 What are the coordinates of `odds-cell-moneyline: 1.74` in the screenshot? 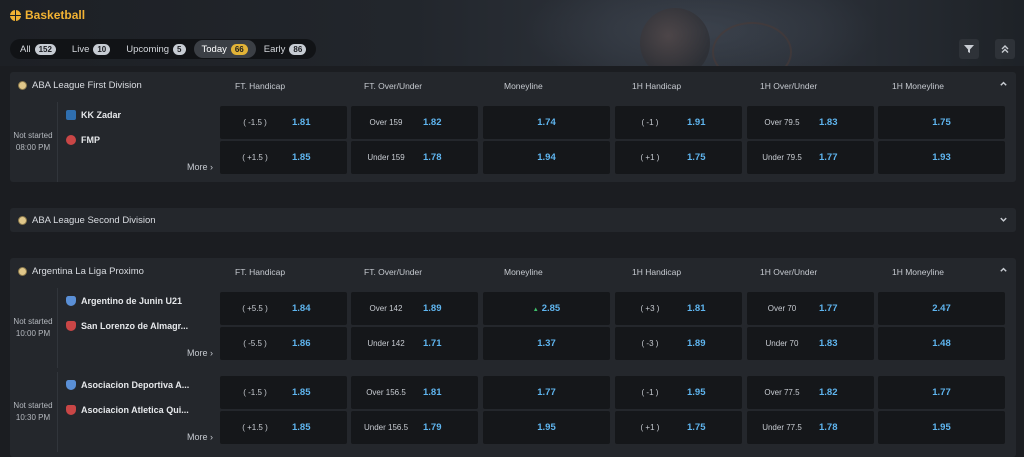 It's located at (546, 122).